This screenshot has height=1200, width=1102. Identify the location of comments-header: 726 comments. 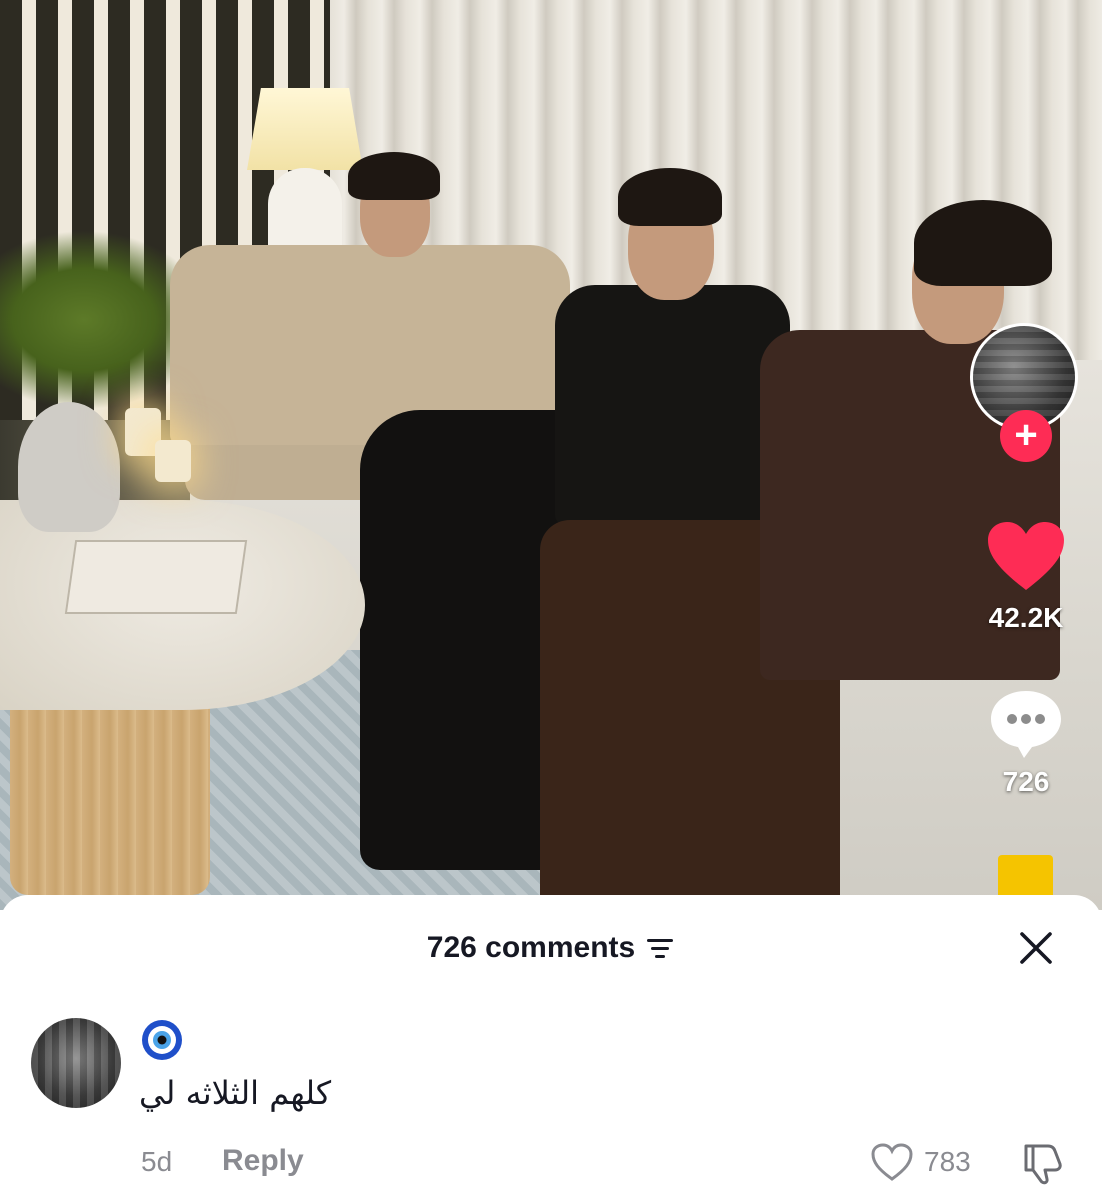
(551, 948).